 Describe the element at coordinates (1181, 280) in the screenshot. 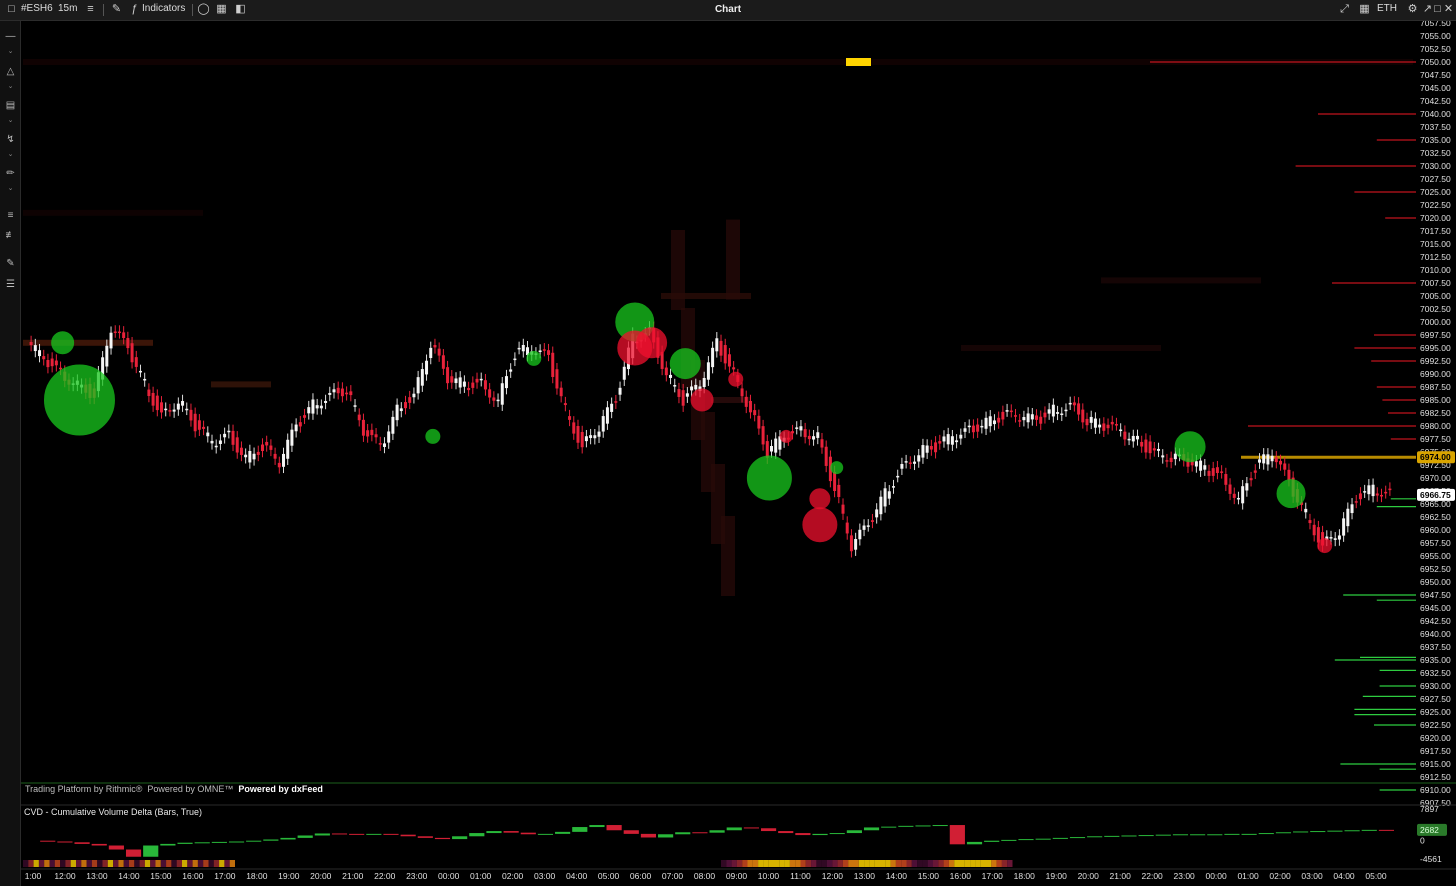

I see `heatmap-band` at that location.